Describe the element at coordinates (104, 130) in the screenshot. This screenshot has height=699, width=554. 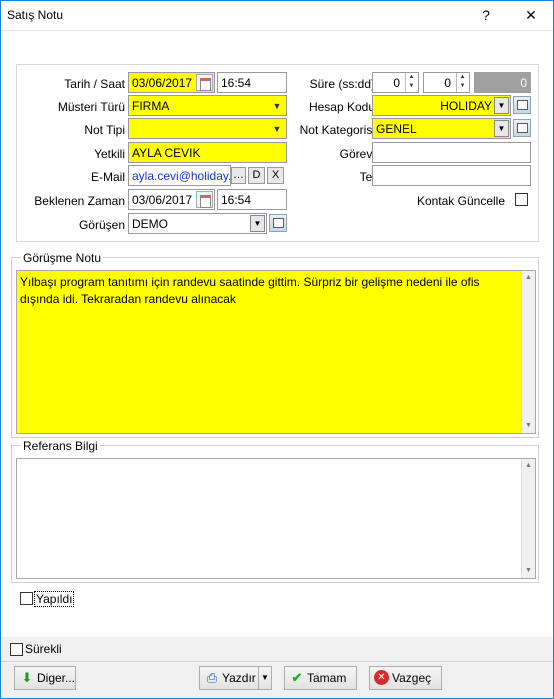
I see `not-tipi-label: Not Tipi` at that location.